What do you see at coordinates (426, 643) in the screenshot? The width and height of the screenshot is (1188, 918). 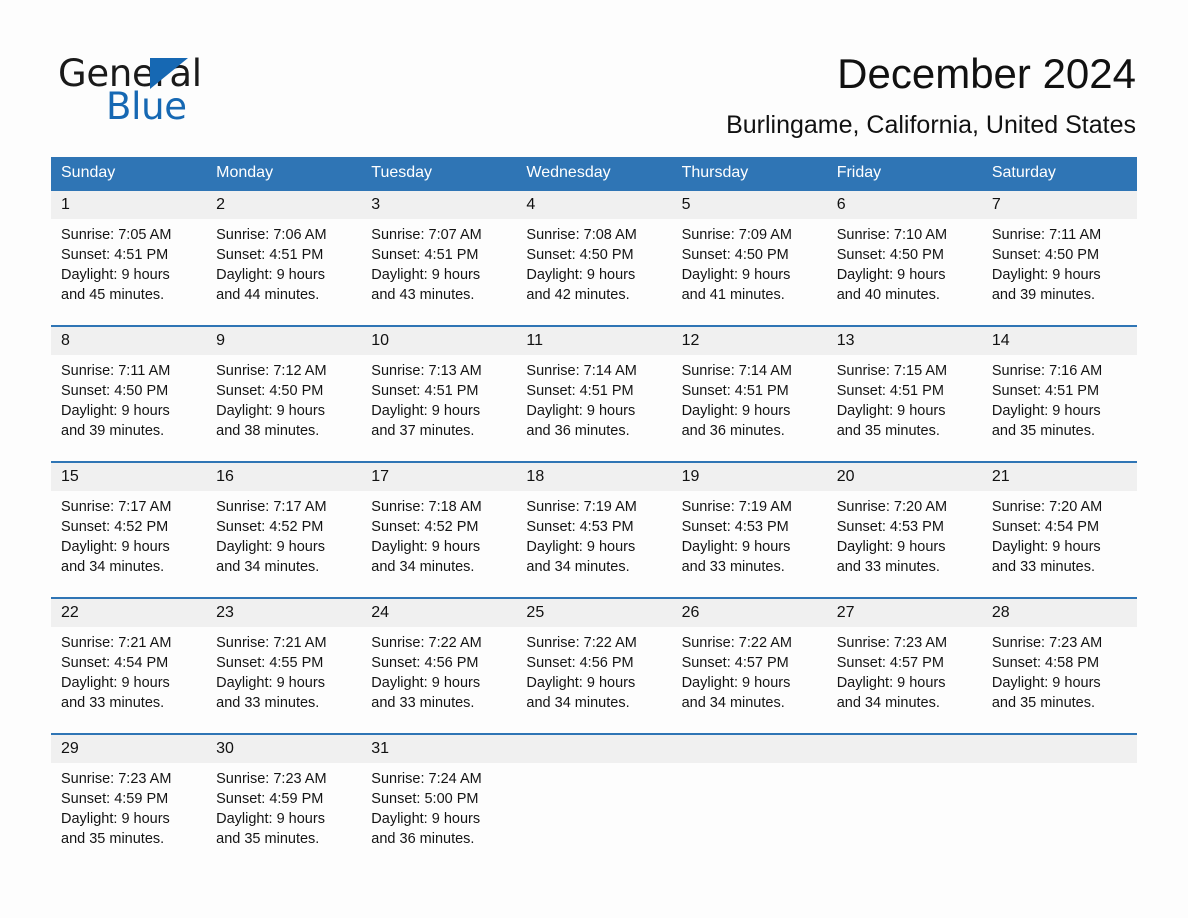 I see `sunrise-text: Sunrise: 7:22 AM` at bounding box center [426, 643].